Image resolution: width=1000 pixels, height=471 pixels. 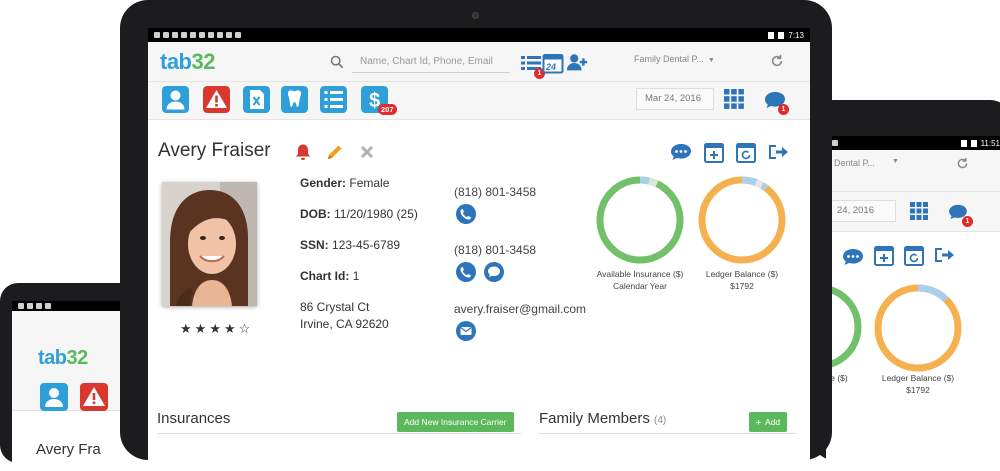 I want to click on close-icon, so click(x=367, y=152).